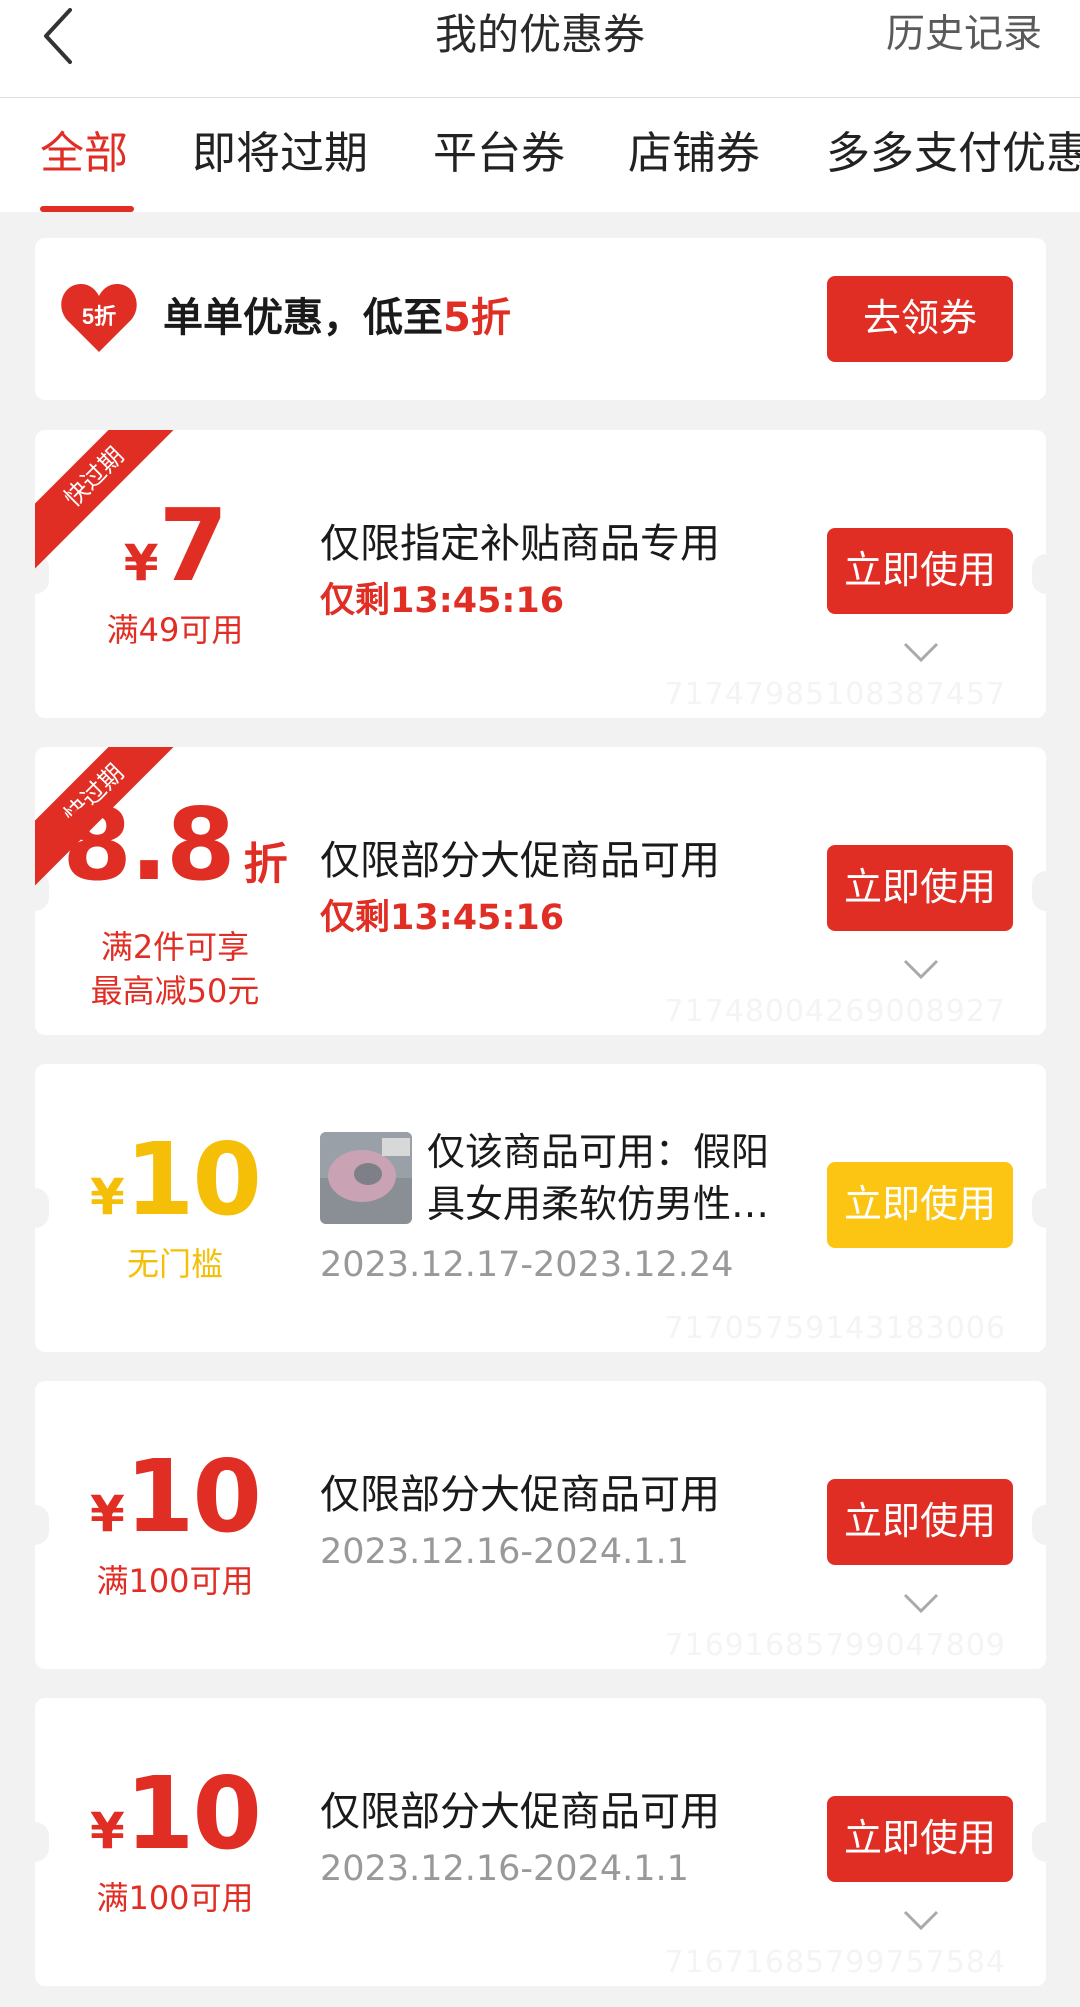 The height and width of the screenshot is (2007, 1080). I want to click on promo-text: 单单优惠，低至5折, so click(337, 318).